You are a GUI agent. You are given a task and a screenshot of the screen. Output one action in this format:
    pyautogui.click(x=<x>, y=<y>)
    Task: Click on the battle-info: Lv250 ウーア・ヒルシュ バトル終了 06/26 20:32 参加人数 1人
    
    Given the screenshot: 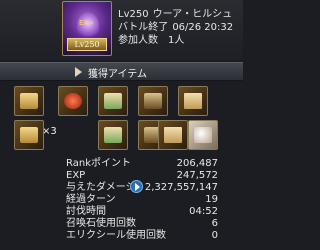 What is the action you would take?
    pyautogui.click(x=175, y=27)
    